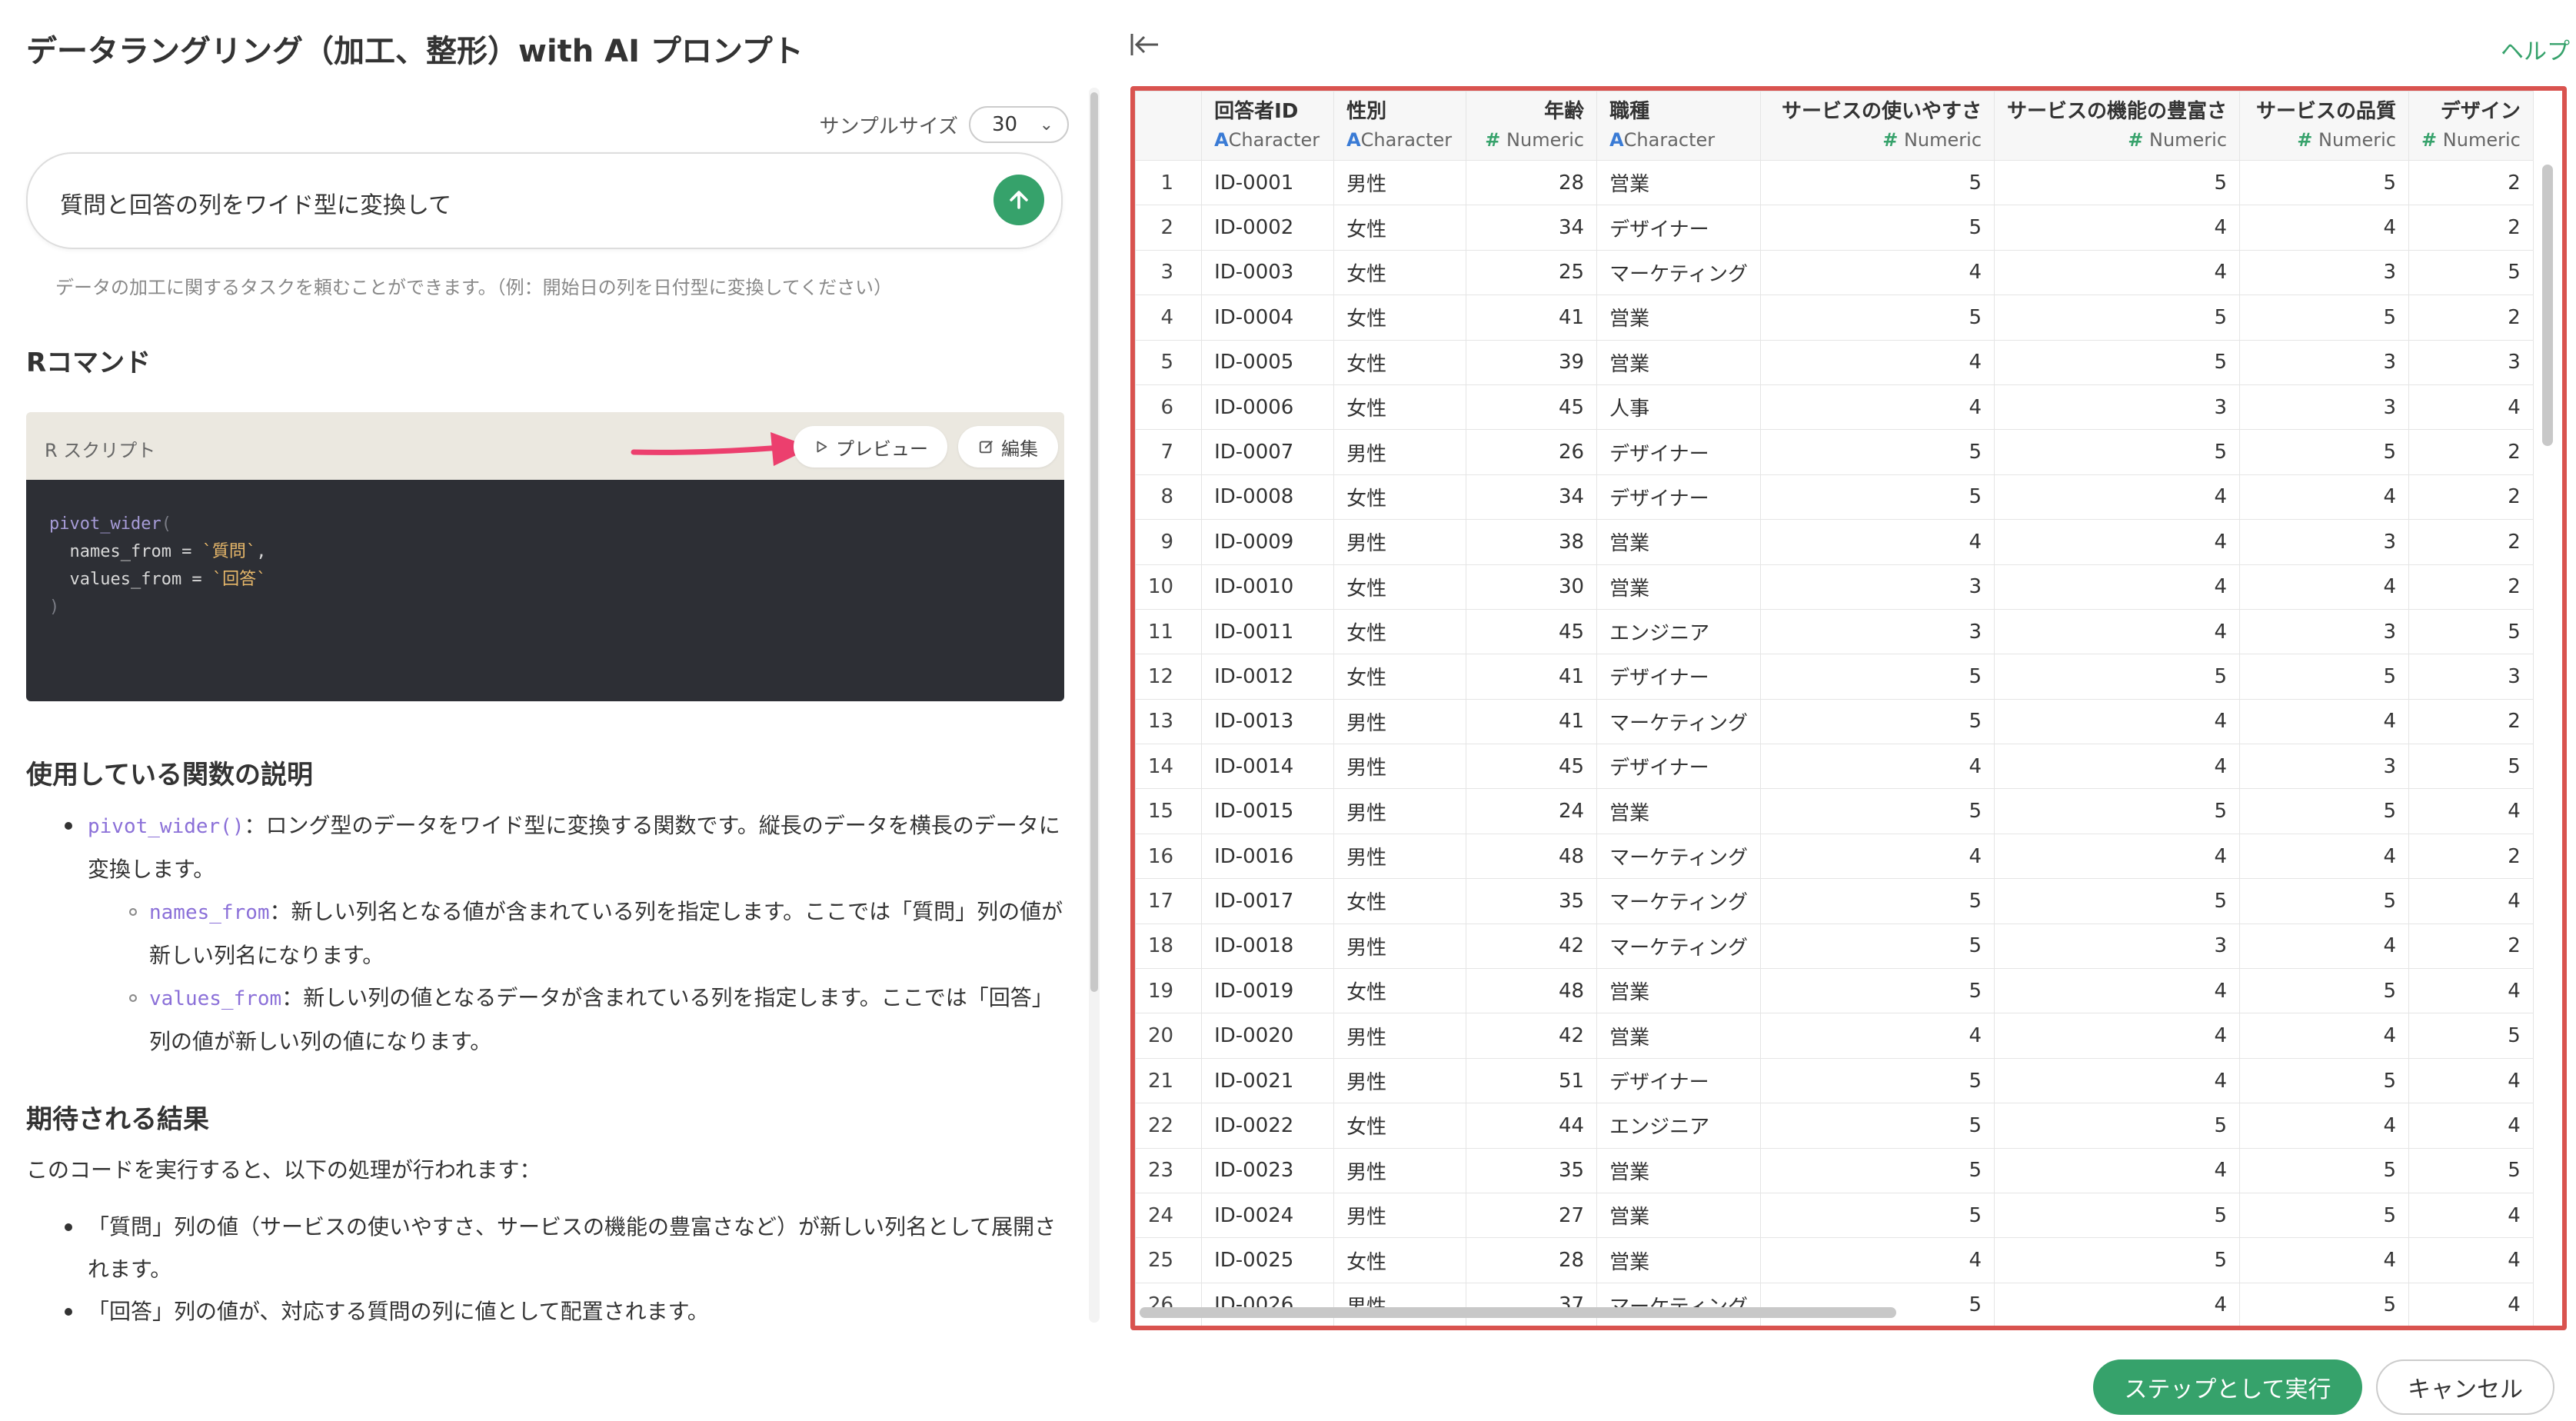 Image resolution: width=2576 pixels, height=1421 pixels. What do you see at coordinates (1835, 991) in the screenshot?
I see `table-row: 19 ID-0019 女性 48 営業 5 4 5 4` at bounding box center [1835, 991].